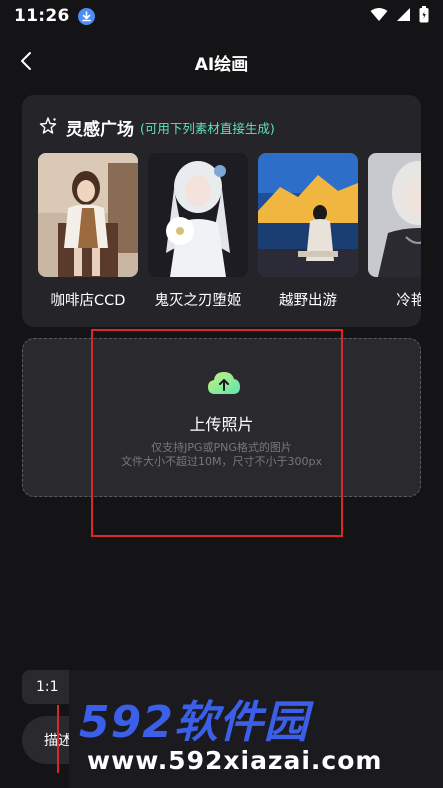 This screenshot has width=443, height=788. I want to click on page-title: AI绘画, so click(221, 65).